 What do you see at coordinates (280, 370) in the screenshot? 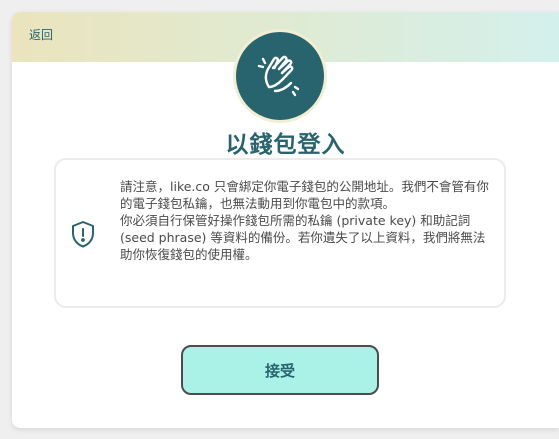
I see `accept-button: 接受` at bounding box center [280, 370].